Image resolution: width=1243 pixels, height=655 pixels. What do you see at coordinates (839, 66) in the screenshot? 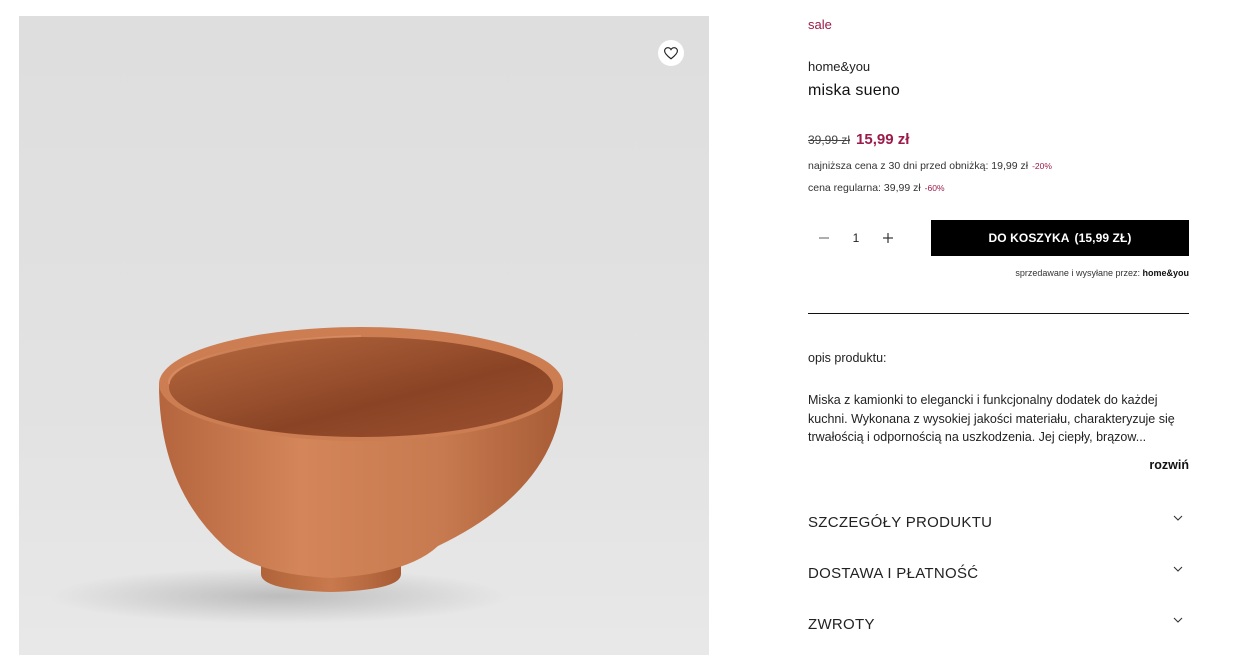
I see `brand-name: home&you` at bounding box center [839, 66].